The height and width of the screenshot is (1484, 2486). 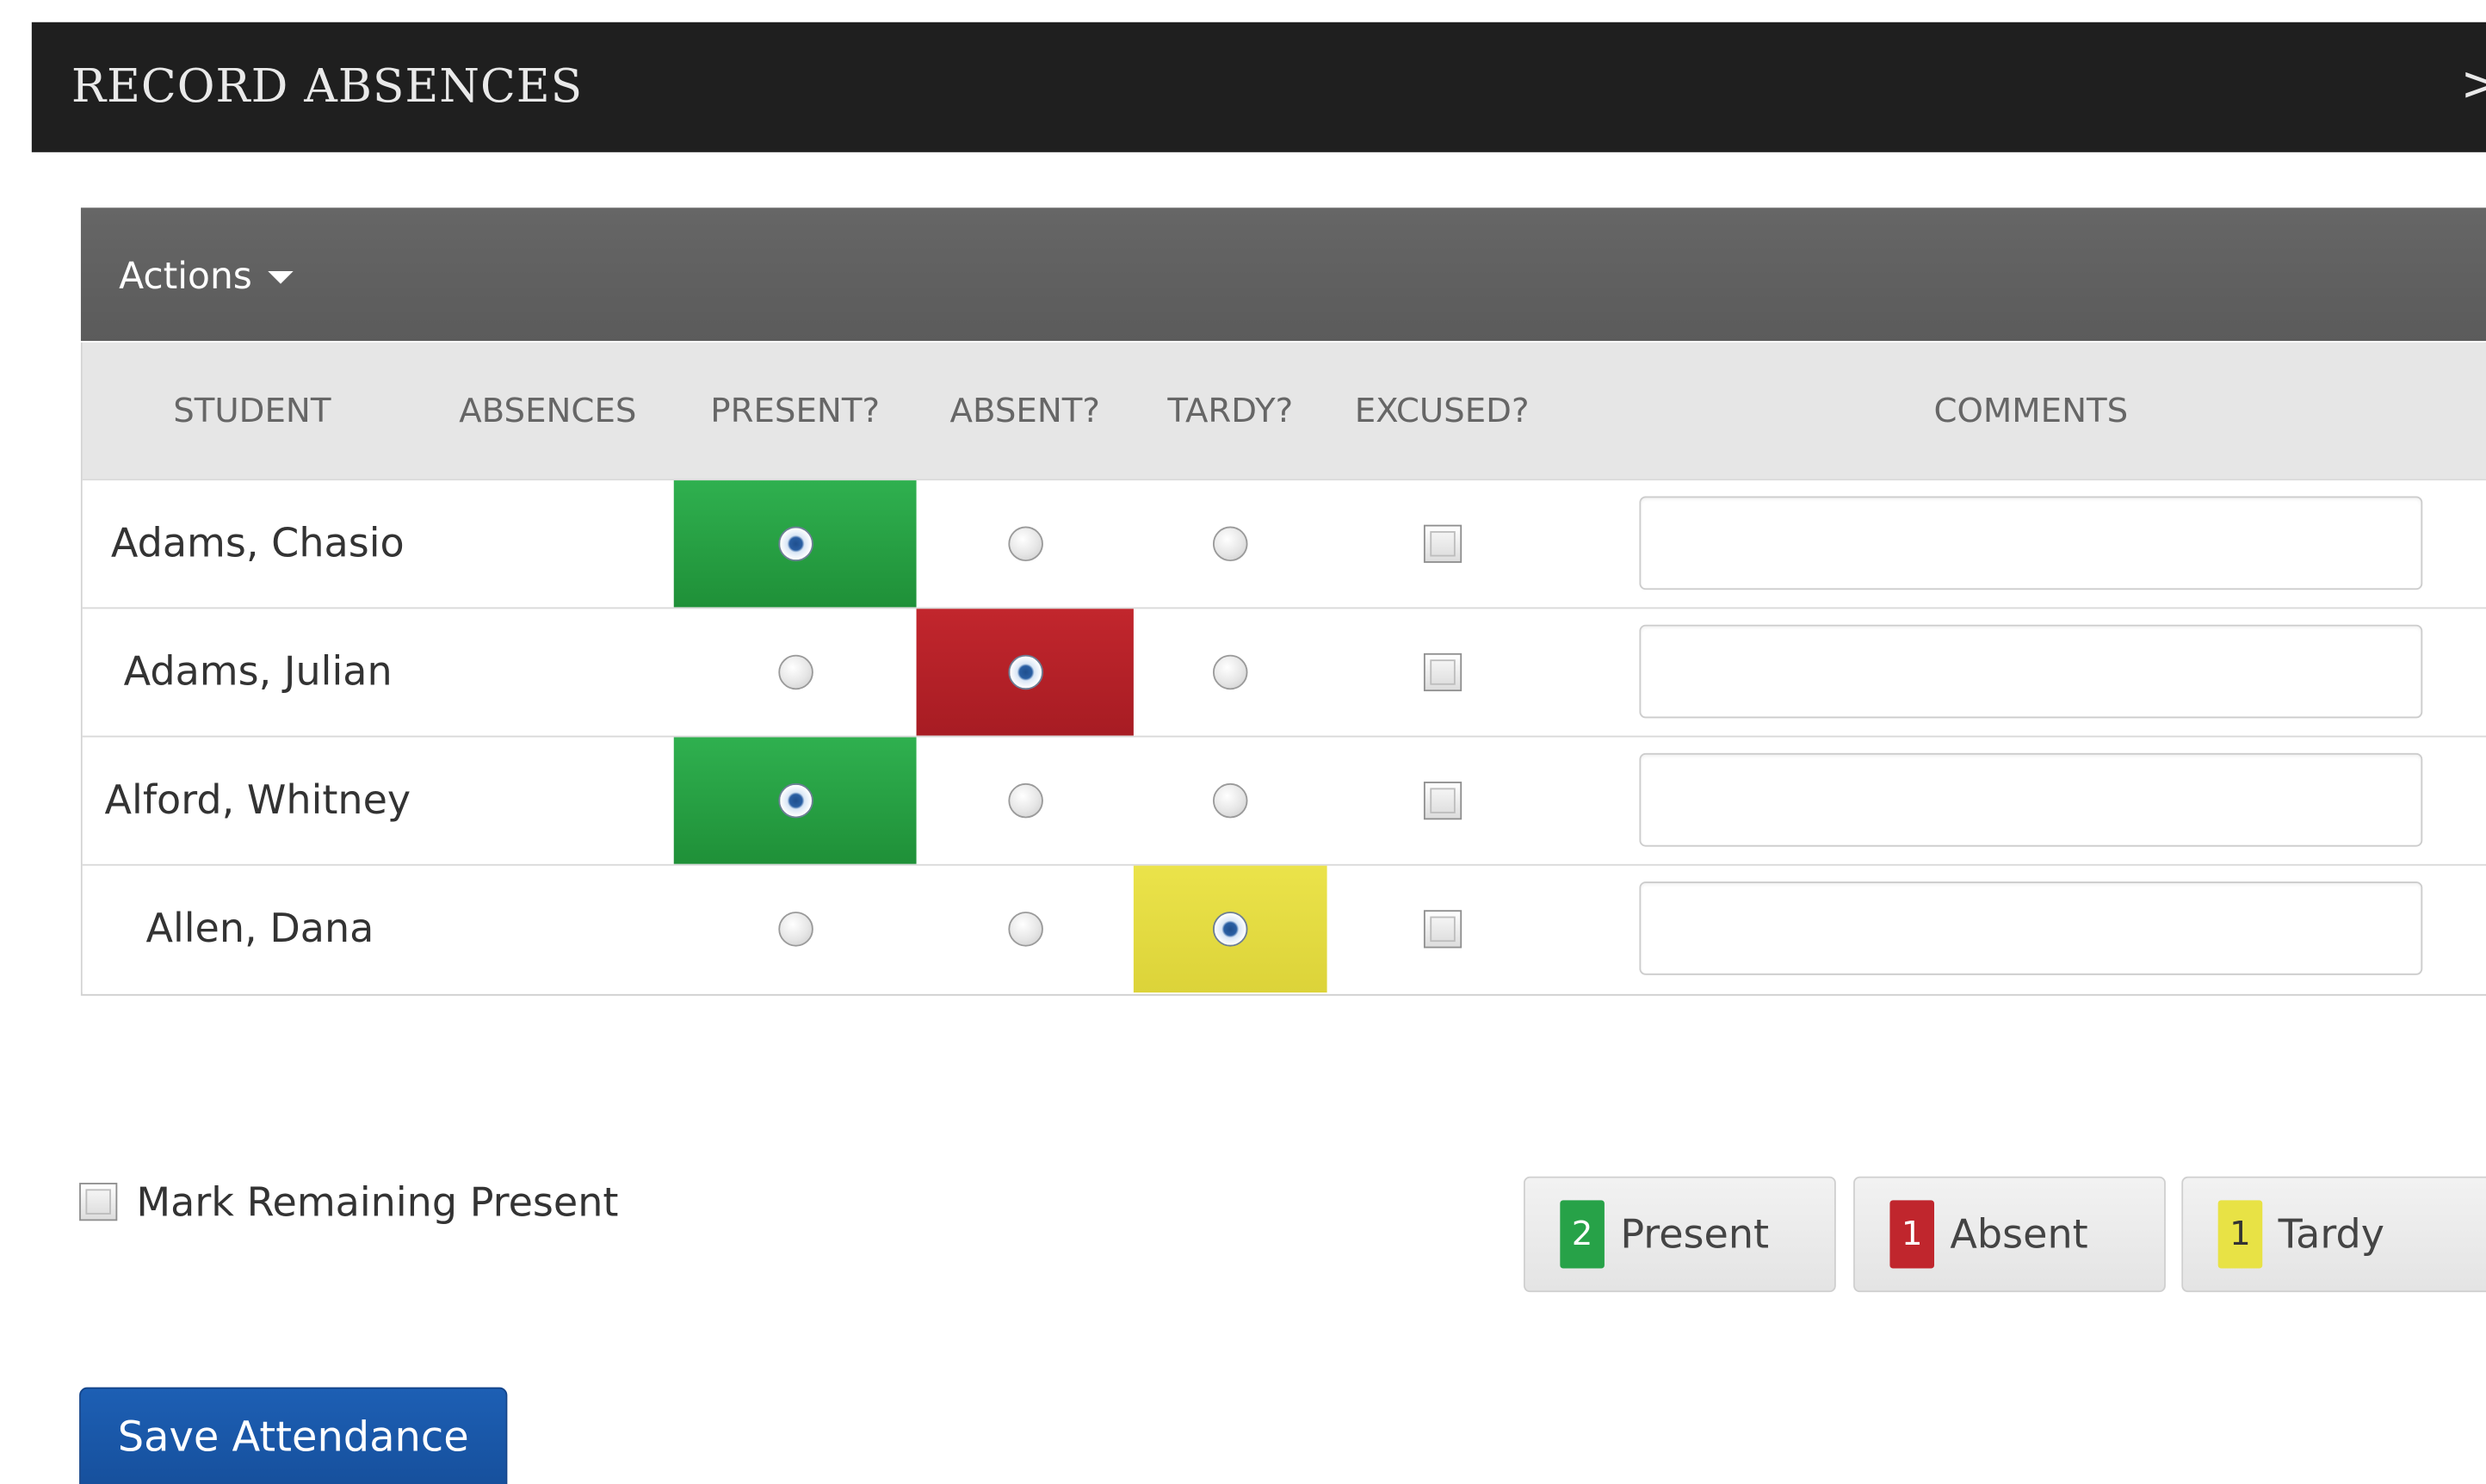 I want to click on column-header-absent: ABSENT?, so click(x=1025, y=411).